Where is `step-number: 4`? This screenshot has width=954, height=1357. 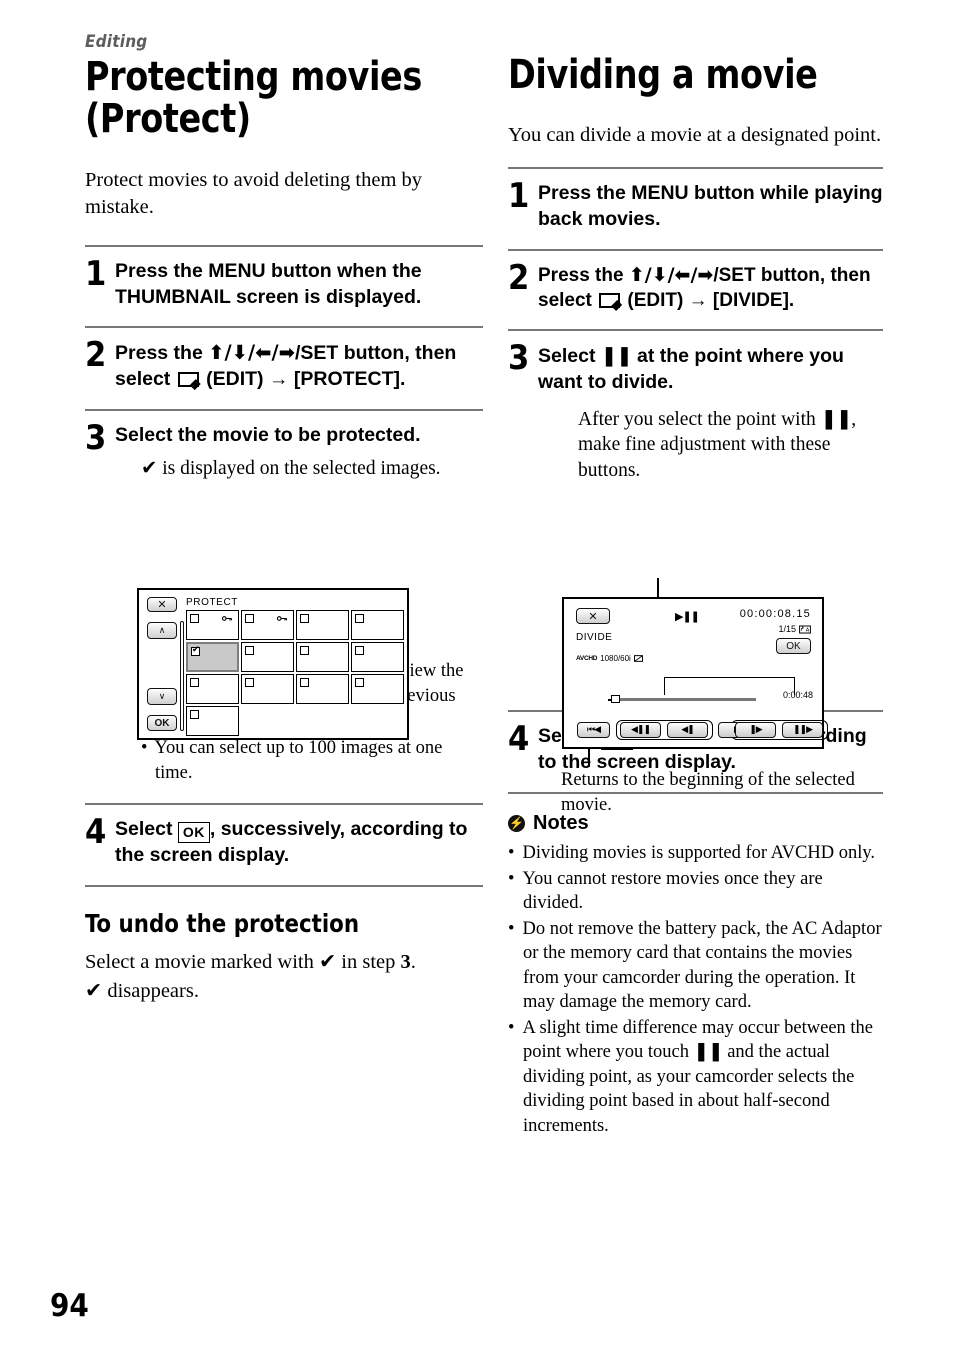 step-number: 4 is located at coordinates (519, 739).